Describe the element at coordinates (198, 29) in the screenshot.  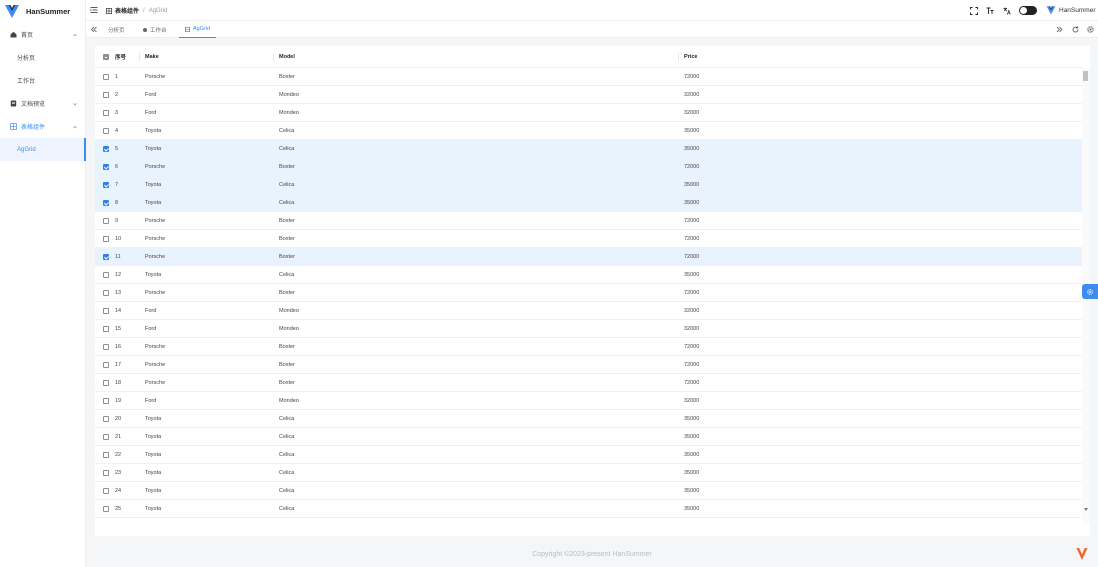
I see `tab-aggrid: AgGrid` at that location.